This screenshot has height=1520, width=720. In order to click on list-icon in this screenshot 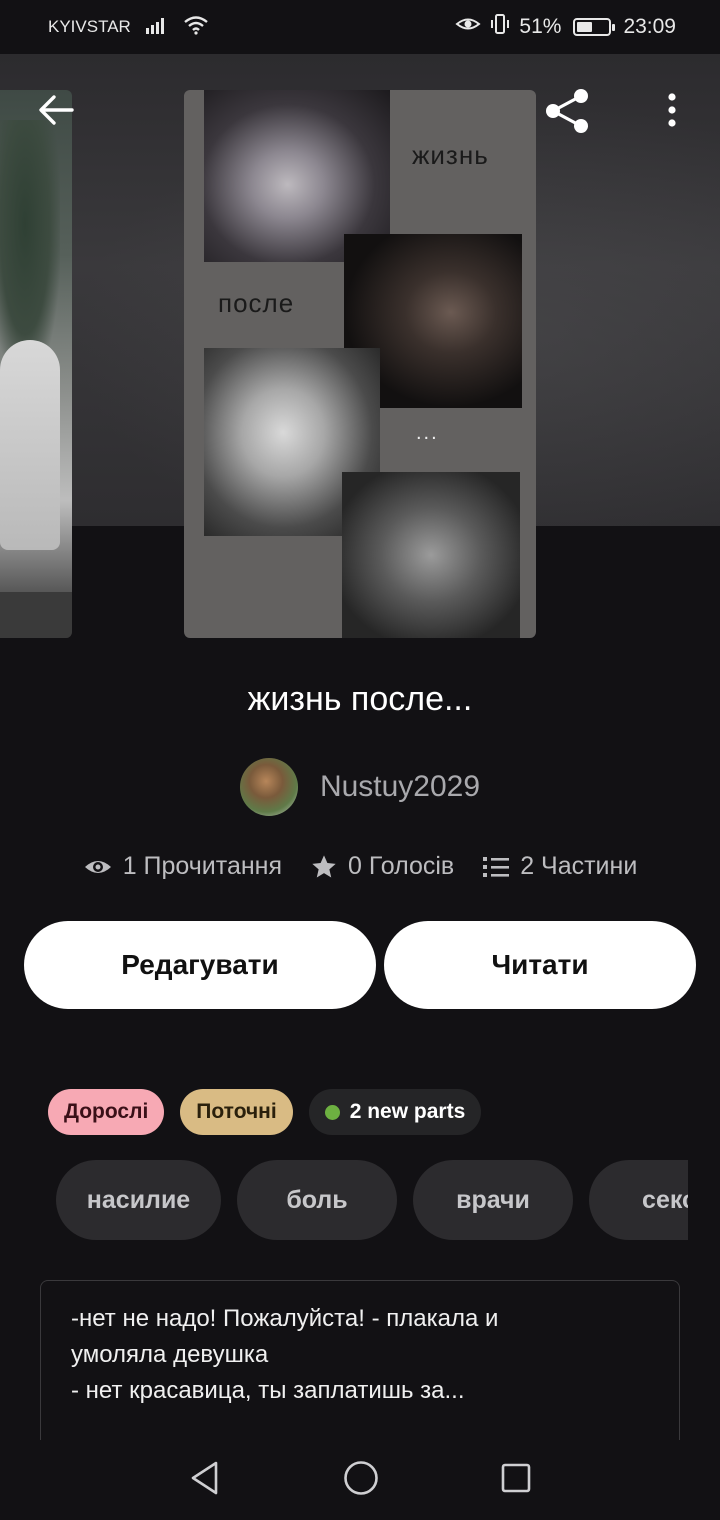, I will do `click(496, 866)`.